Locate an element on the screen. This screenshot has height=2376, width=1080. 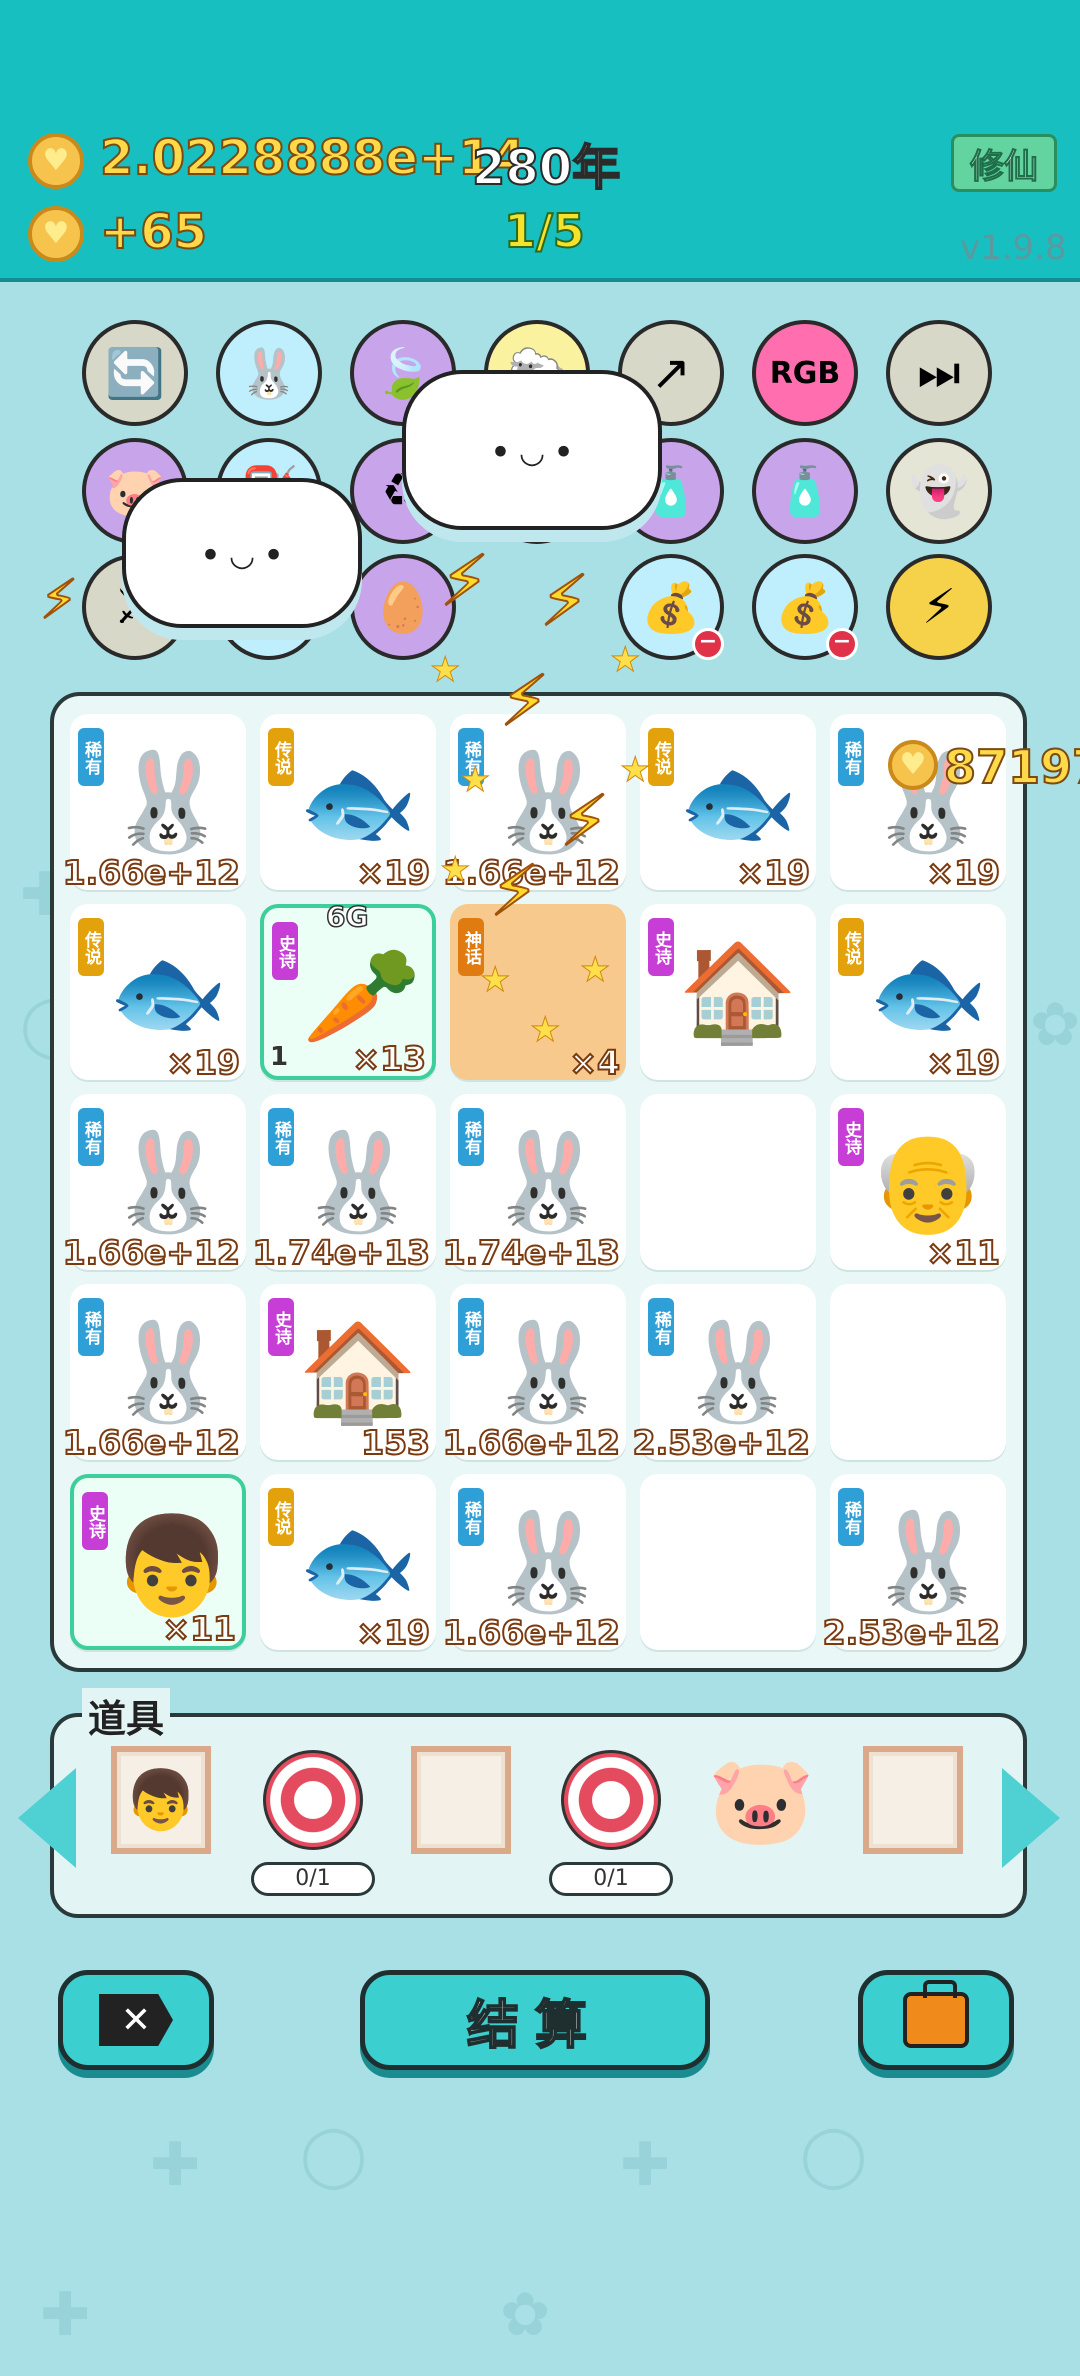
board-cell: 史诗 🥕 6G 1 ×13 is located at coordinates (348, 989).